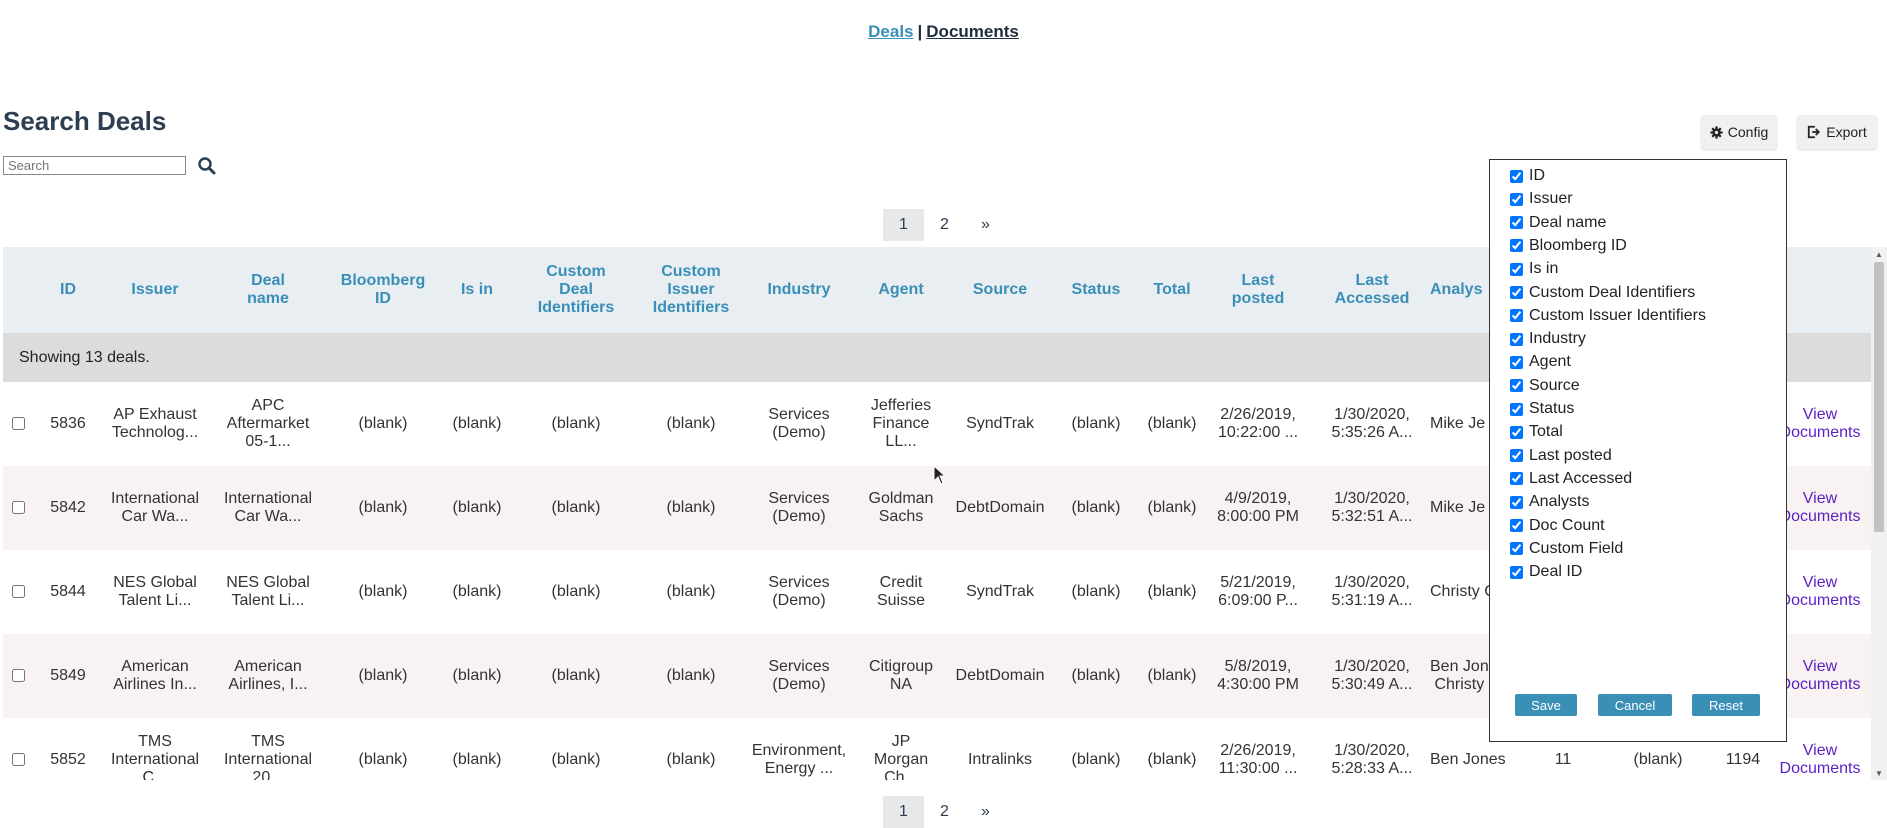 The image size is (1887, 828). I want to click on column-toggle-item: ID, so click(1527, 176).